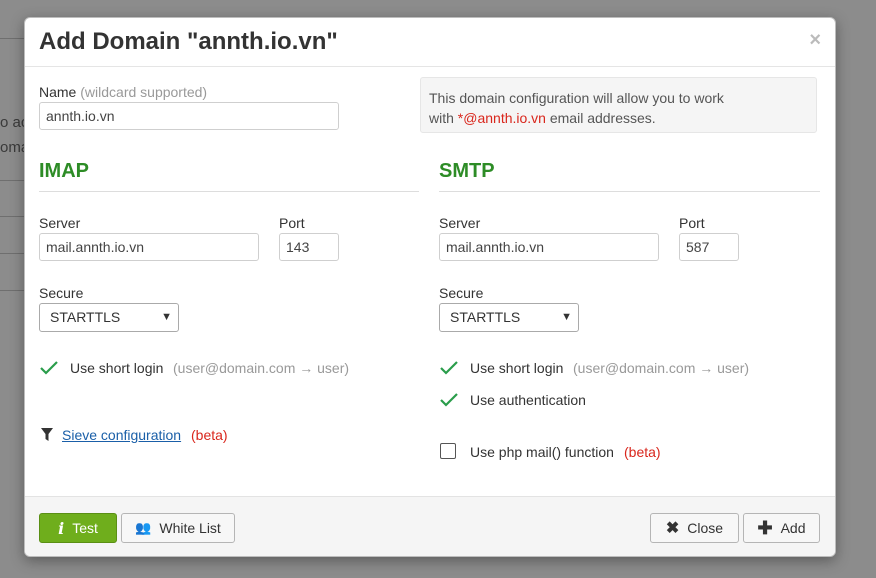  Describe the element at coordinates (705, 528) in the screenshot. I see `close-button-label: Close` at that location.